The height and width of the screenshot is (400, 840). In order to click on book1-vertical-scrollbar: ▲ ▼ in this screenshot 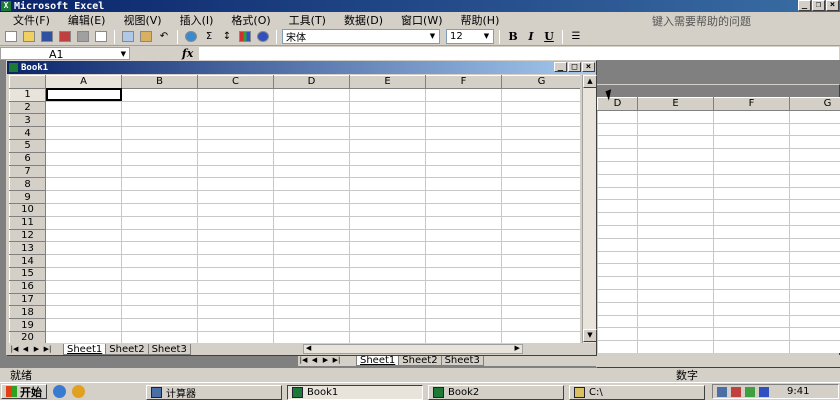, I will do `click(589, 209)`.